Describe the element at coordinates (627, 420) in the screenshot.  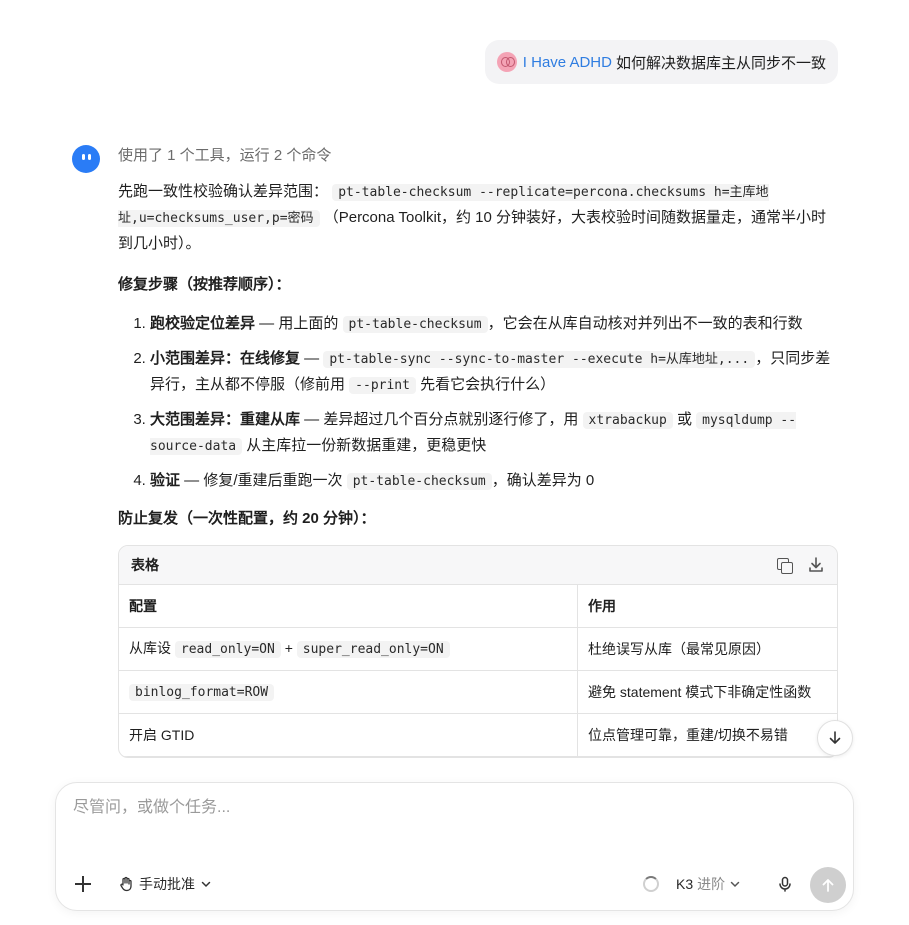
I see `step-command: xtrabackup` at that location.